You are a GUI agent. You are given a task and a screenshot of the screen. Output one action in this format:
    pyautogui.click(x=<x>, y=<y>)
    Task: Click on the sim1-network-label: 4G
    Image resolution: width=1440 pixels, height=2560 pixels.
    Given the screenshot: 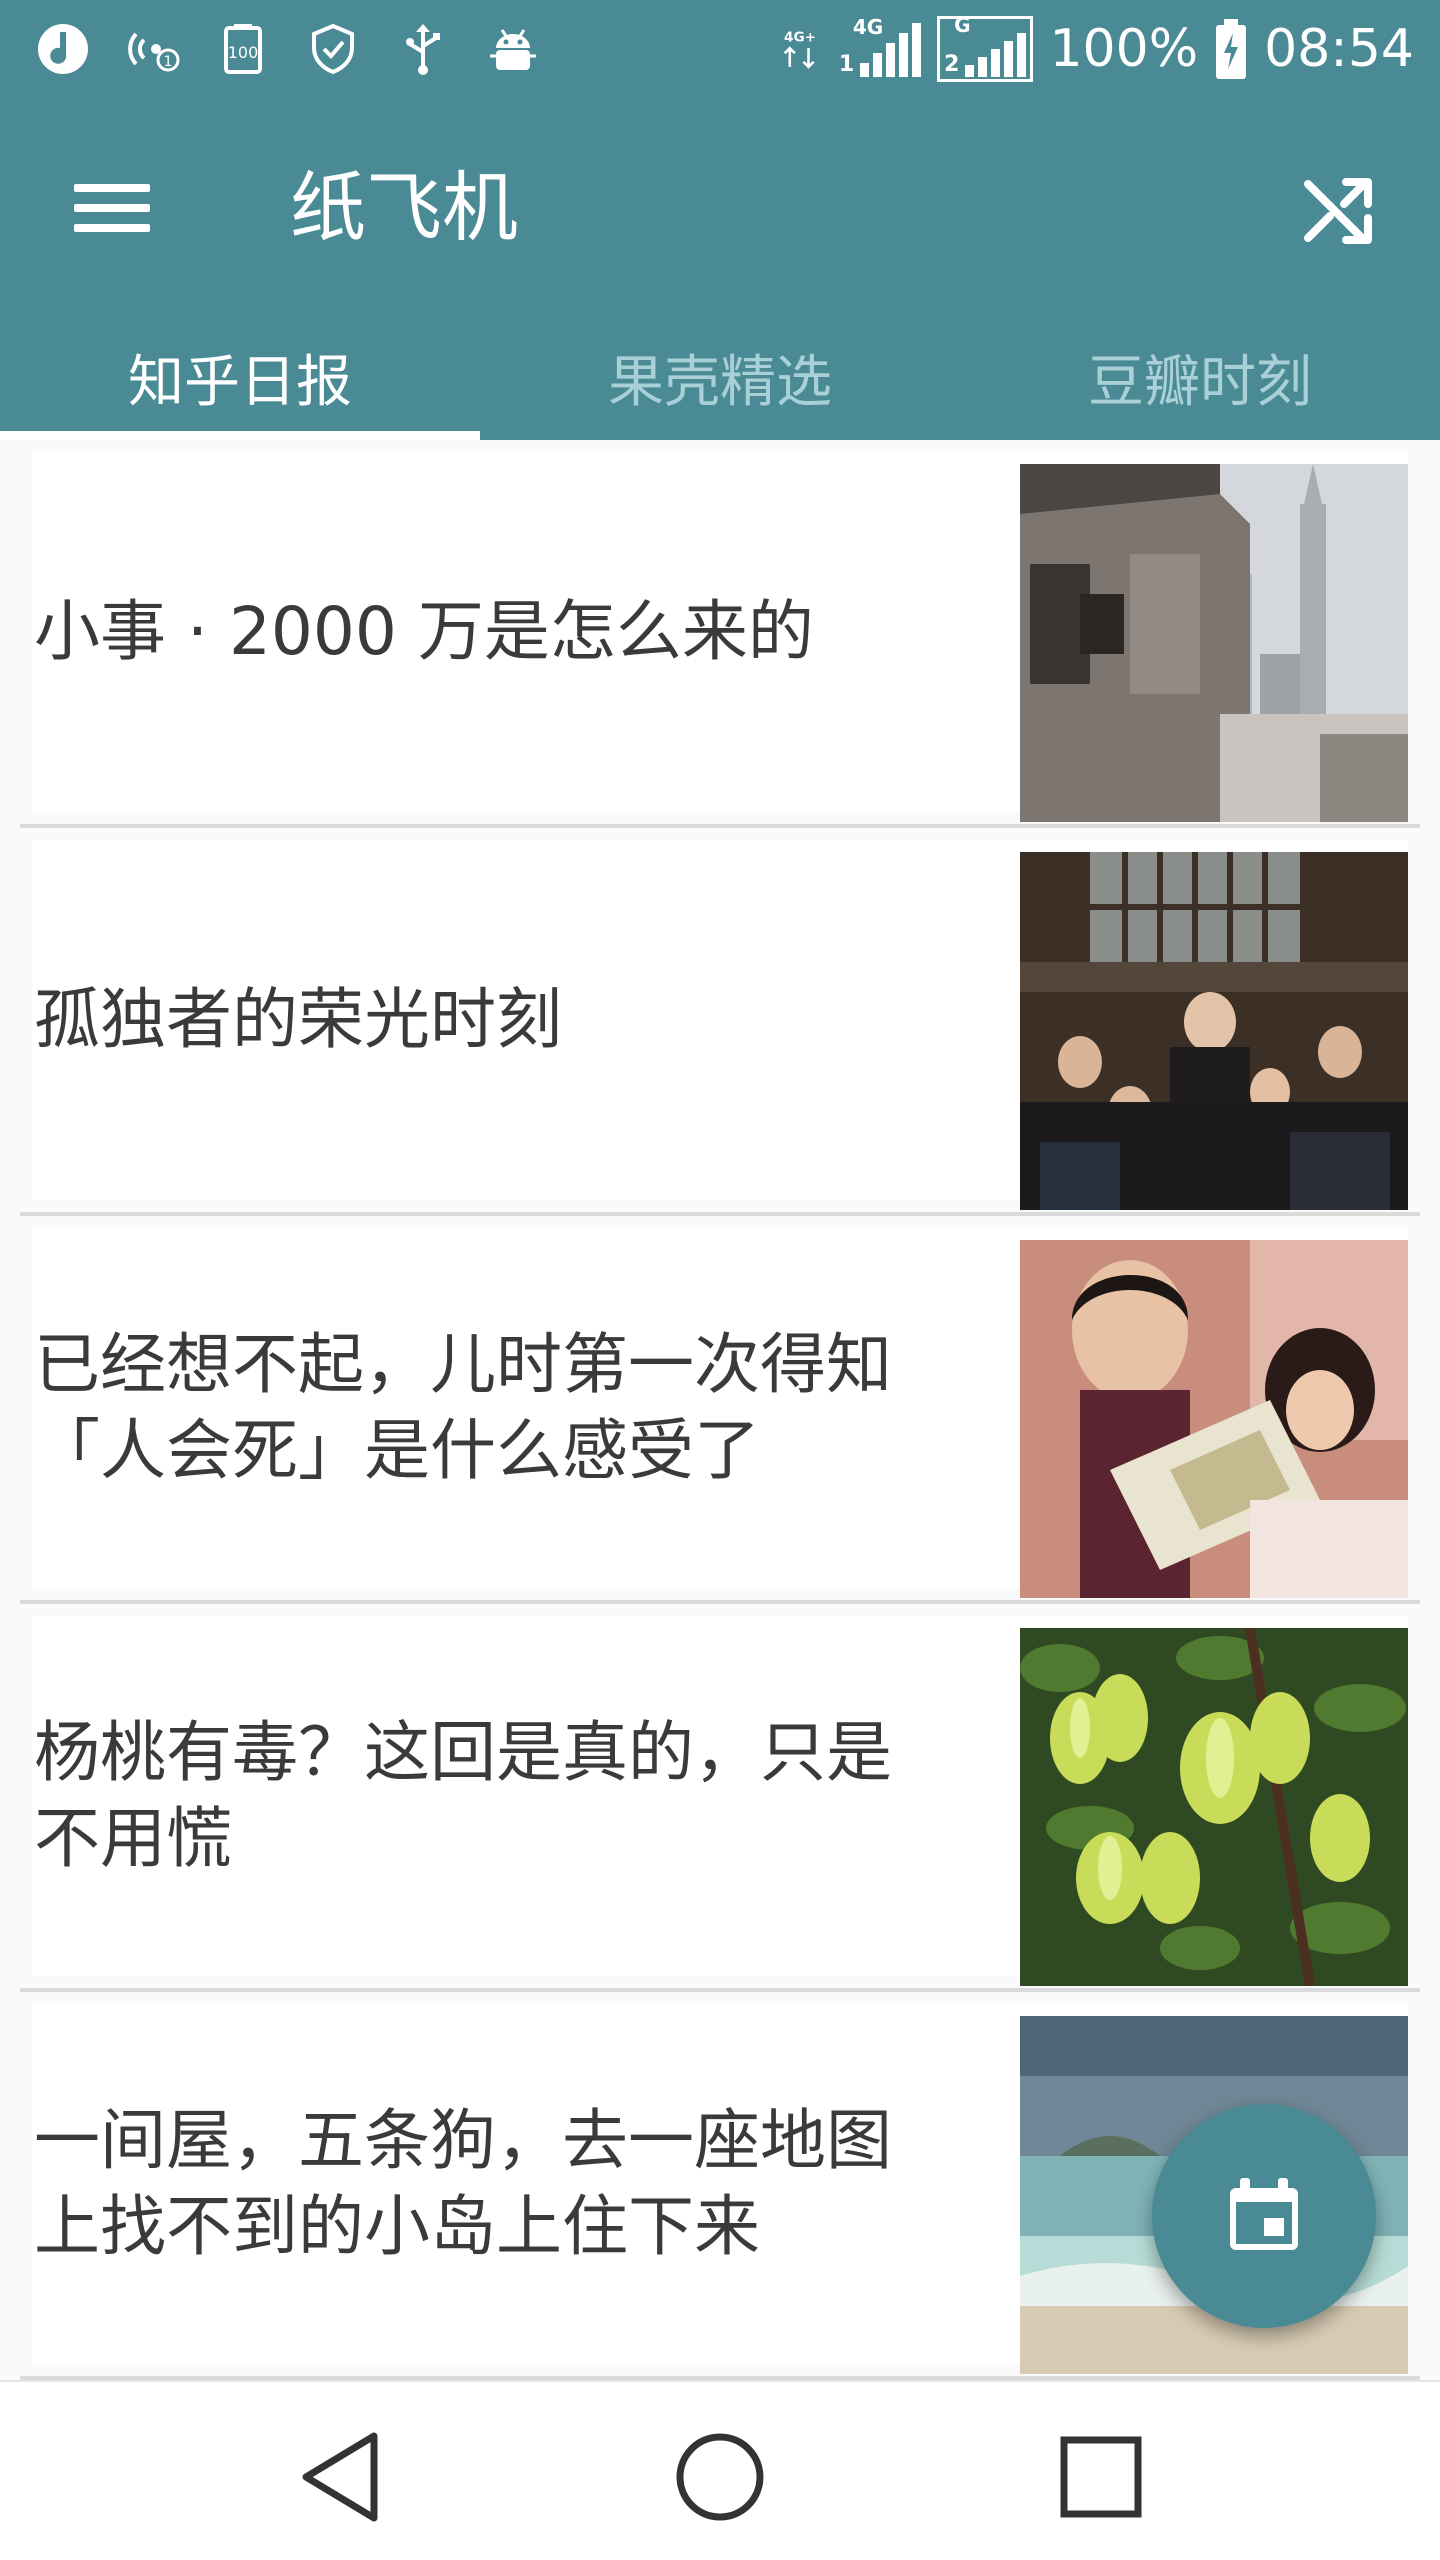 What is the action you would take?
    pyautogui.click(x=868, y=27)
    